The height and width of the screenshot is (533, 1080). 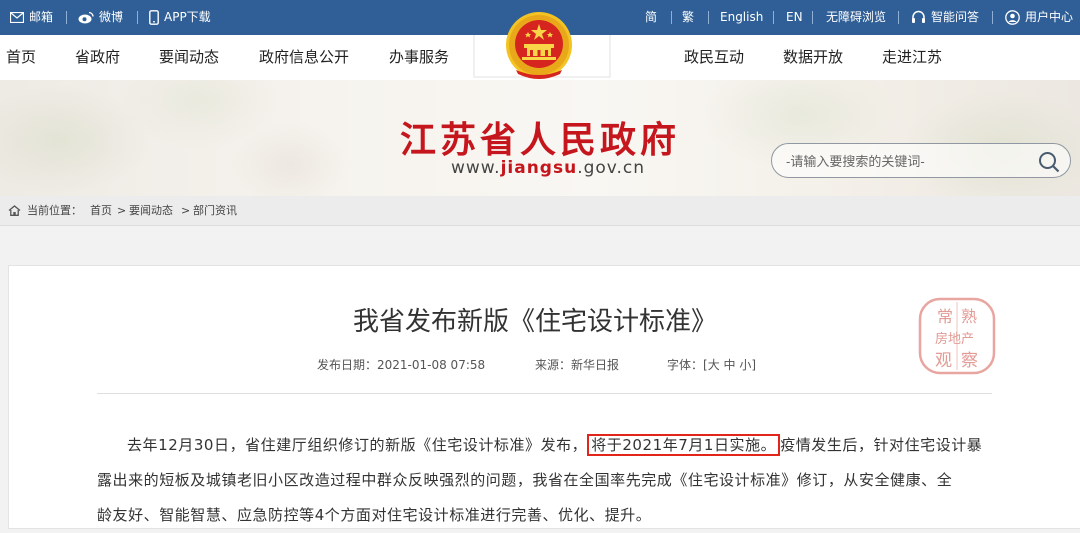 I want to click on english-link: English, so click(x=741, y=17).